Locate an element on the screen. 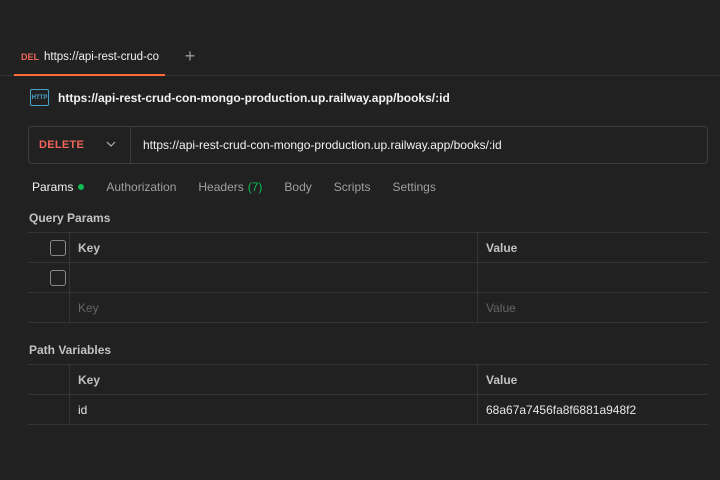 Image resolution: width=720 pixels, height=480 pixels. method-dropdown: DELETE is located at coordinates (80, 145).